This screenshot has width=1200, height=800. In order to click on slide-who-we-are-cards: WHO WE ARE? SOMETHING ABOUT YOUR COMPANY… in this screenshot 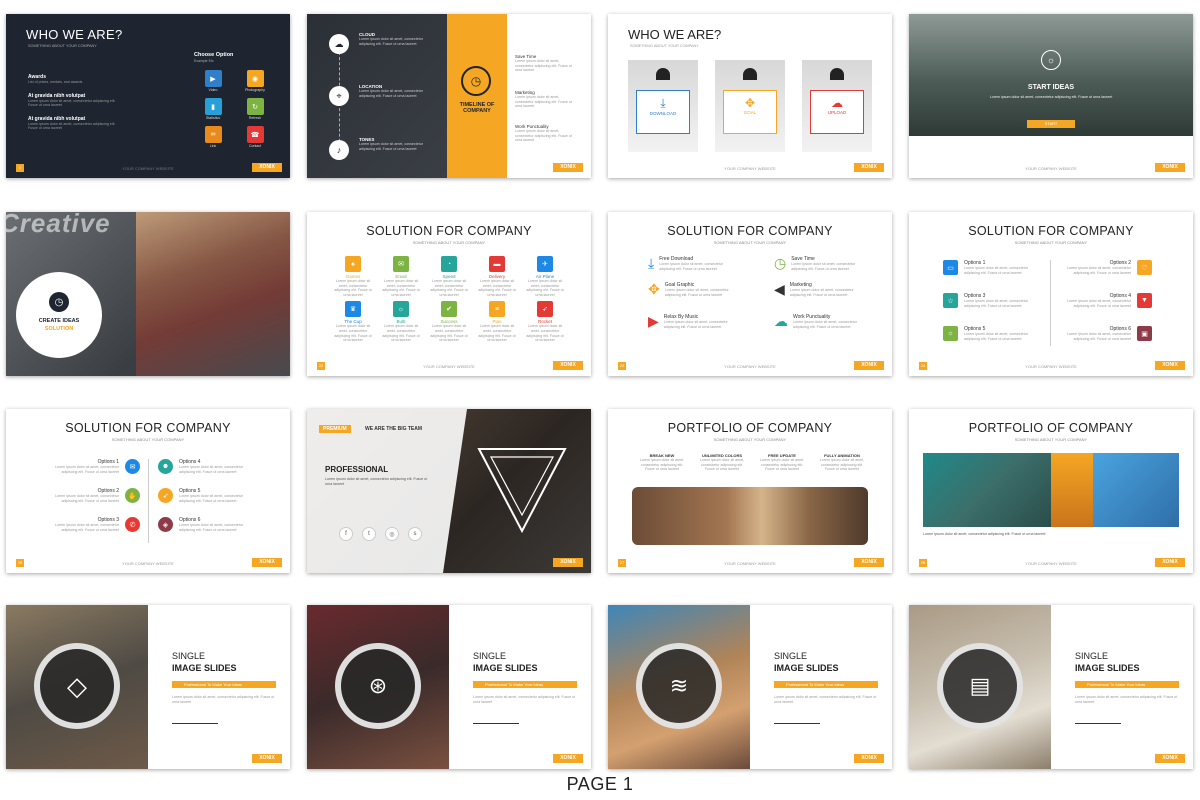, I will do `click(750, 96)`.